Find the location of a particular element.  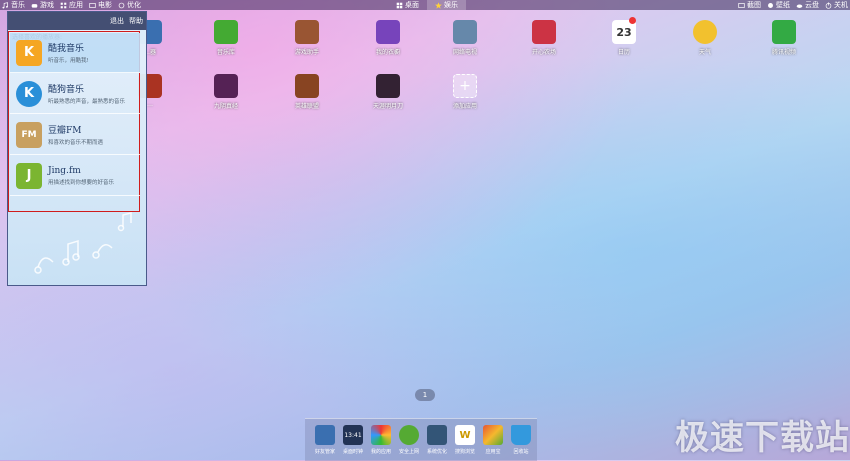

cube-icon is located at coordinates (493, 435).